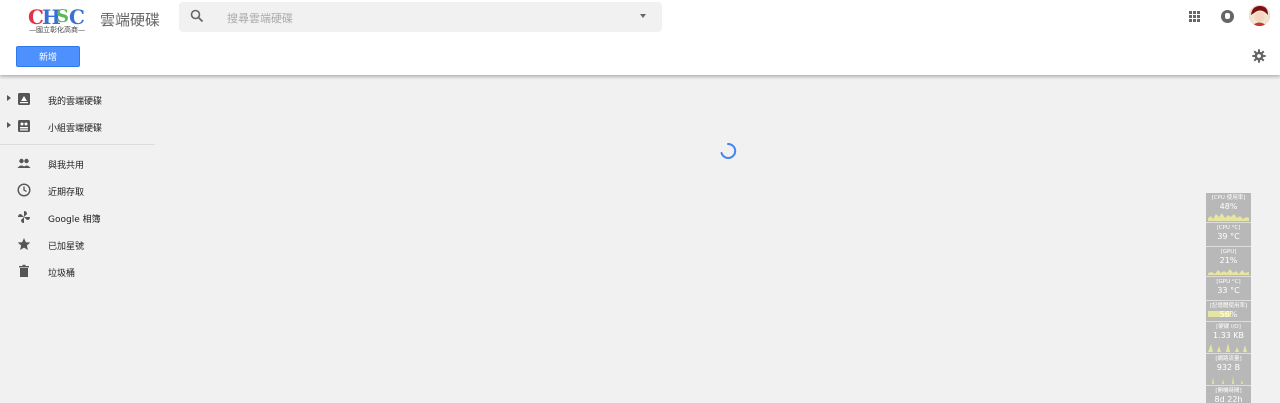 The height and width of the screenshot is (403, 1280). Describe the element at coordinates (1228, 228) in the screenshot. I see `monitor-label: [CPU °C]` at that location.